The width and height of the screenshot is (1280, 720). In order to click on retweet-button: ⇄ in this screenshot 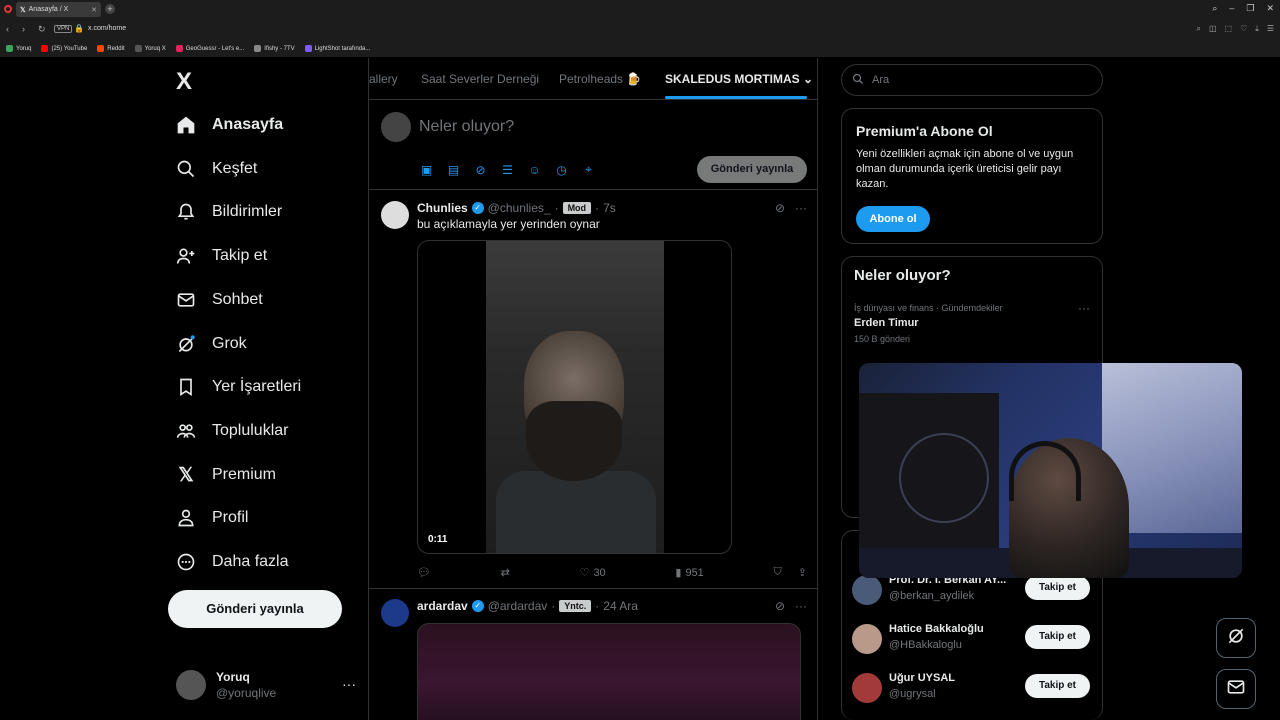, I will do `click(505, 572)`.